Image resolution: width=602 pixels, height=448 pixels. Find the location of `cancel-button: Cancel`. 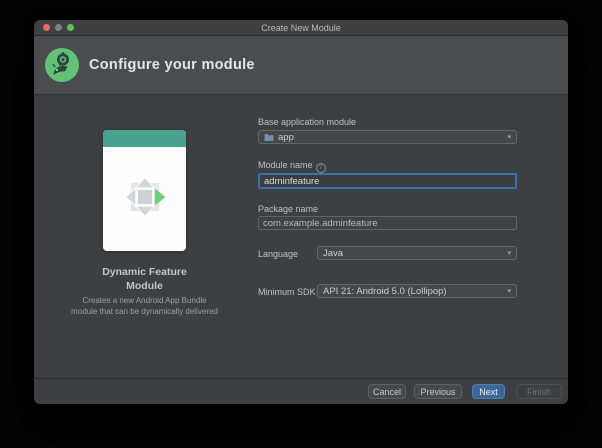

cancel-button: Cancel is located at coordinates (387, 391).